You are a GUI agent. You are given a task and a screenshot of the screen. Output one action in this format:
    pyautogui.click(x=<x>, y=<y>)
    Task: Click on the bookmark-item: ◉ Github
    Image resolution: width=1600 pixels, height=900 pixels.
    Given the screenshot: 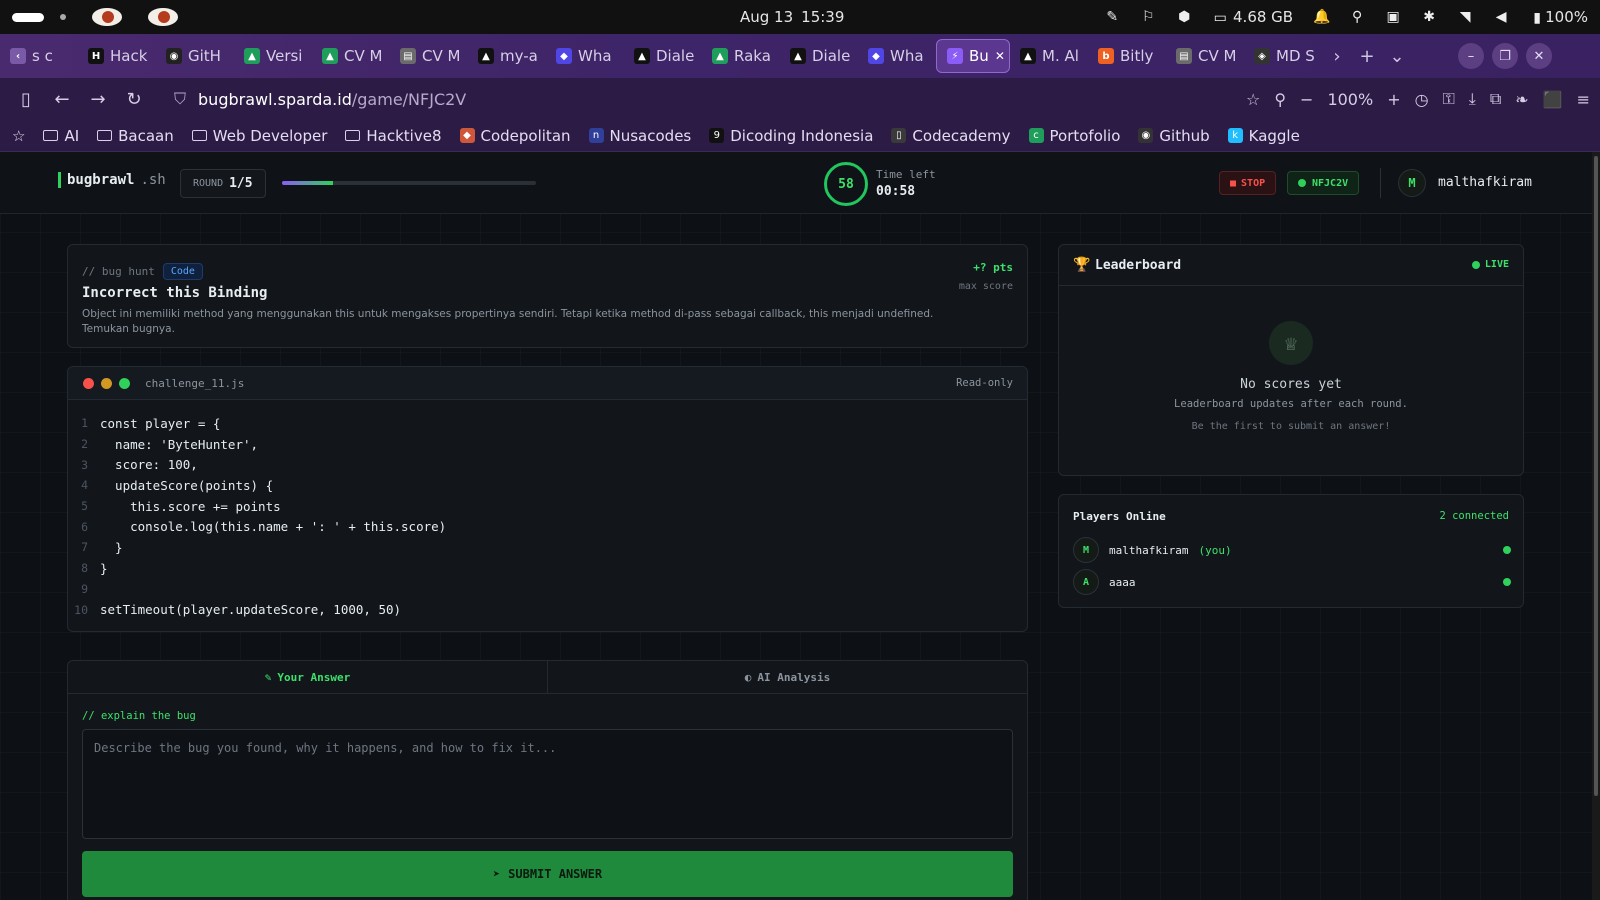 What is the action you would take?
    pyautogui.click(x=1174, y=136)
    